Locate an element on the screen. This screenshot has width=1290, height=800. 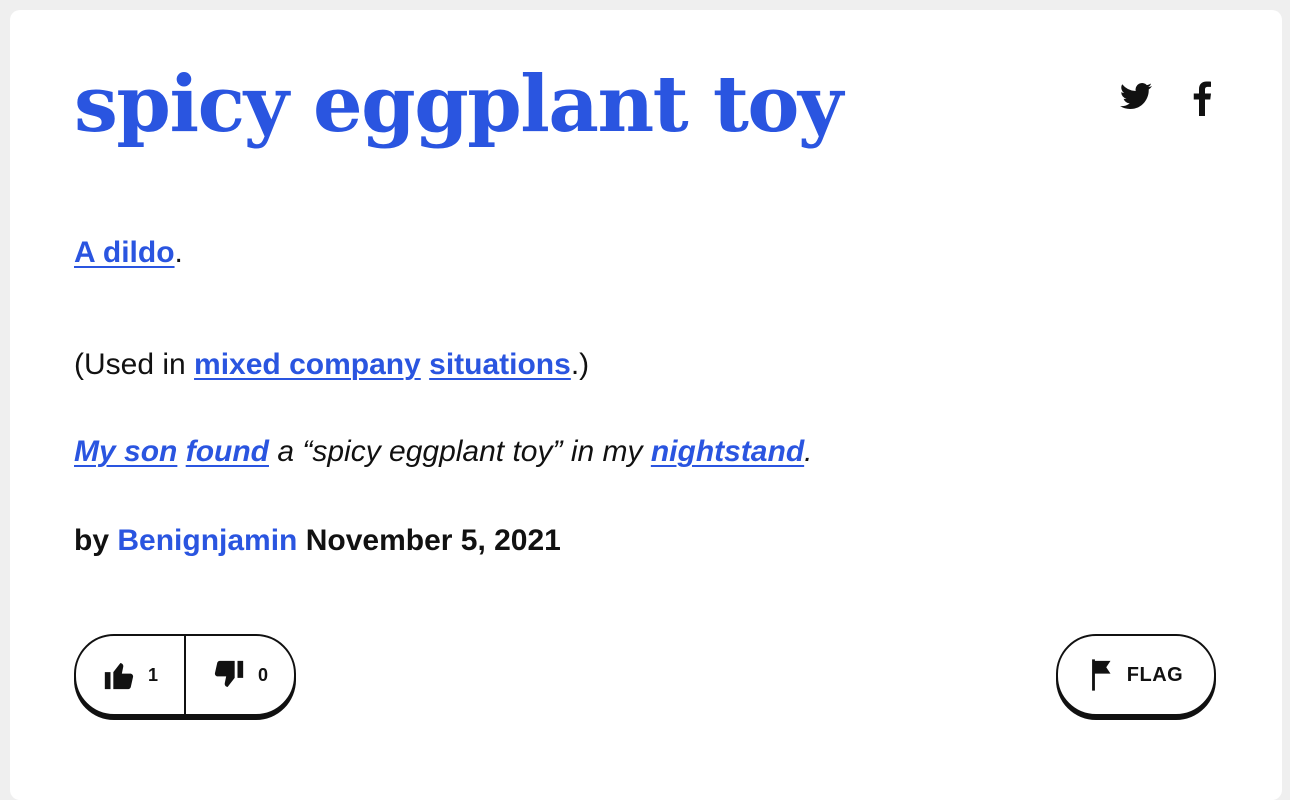
meaning-paragraph-2: (Used in mixed company situations.) is located at coordinates (331, 365).